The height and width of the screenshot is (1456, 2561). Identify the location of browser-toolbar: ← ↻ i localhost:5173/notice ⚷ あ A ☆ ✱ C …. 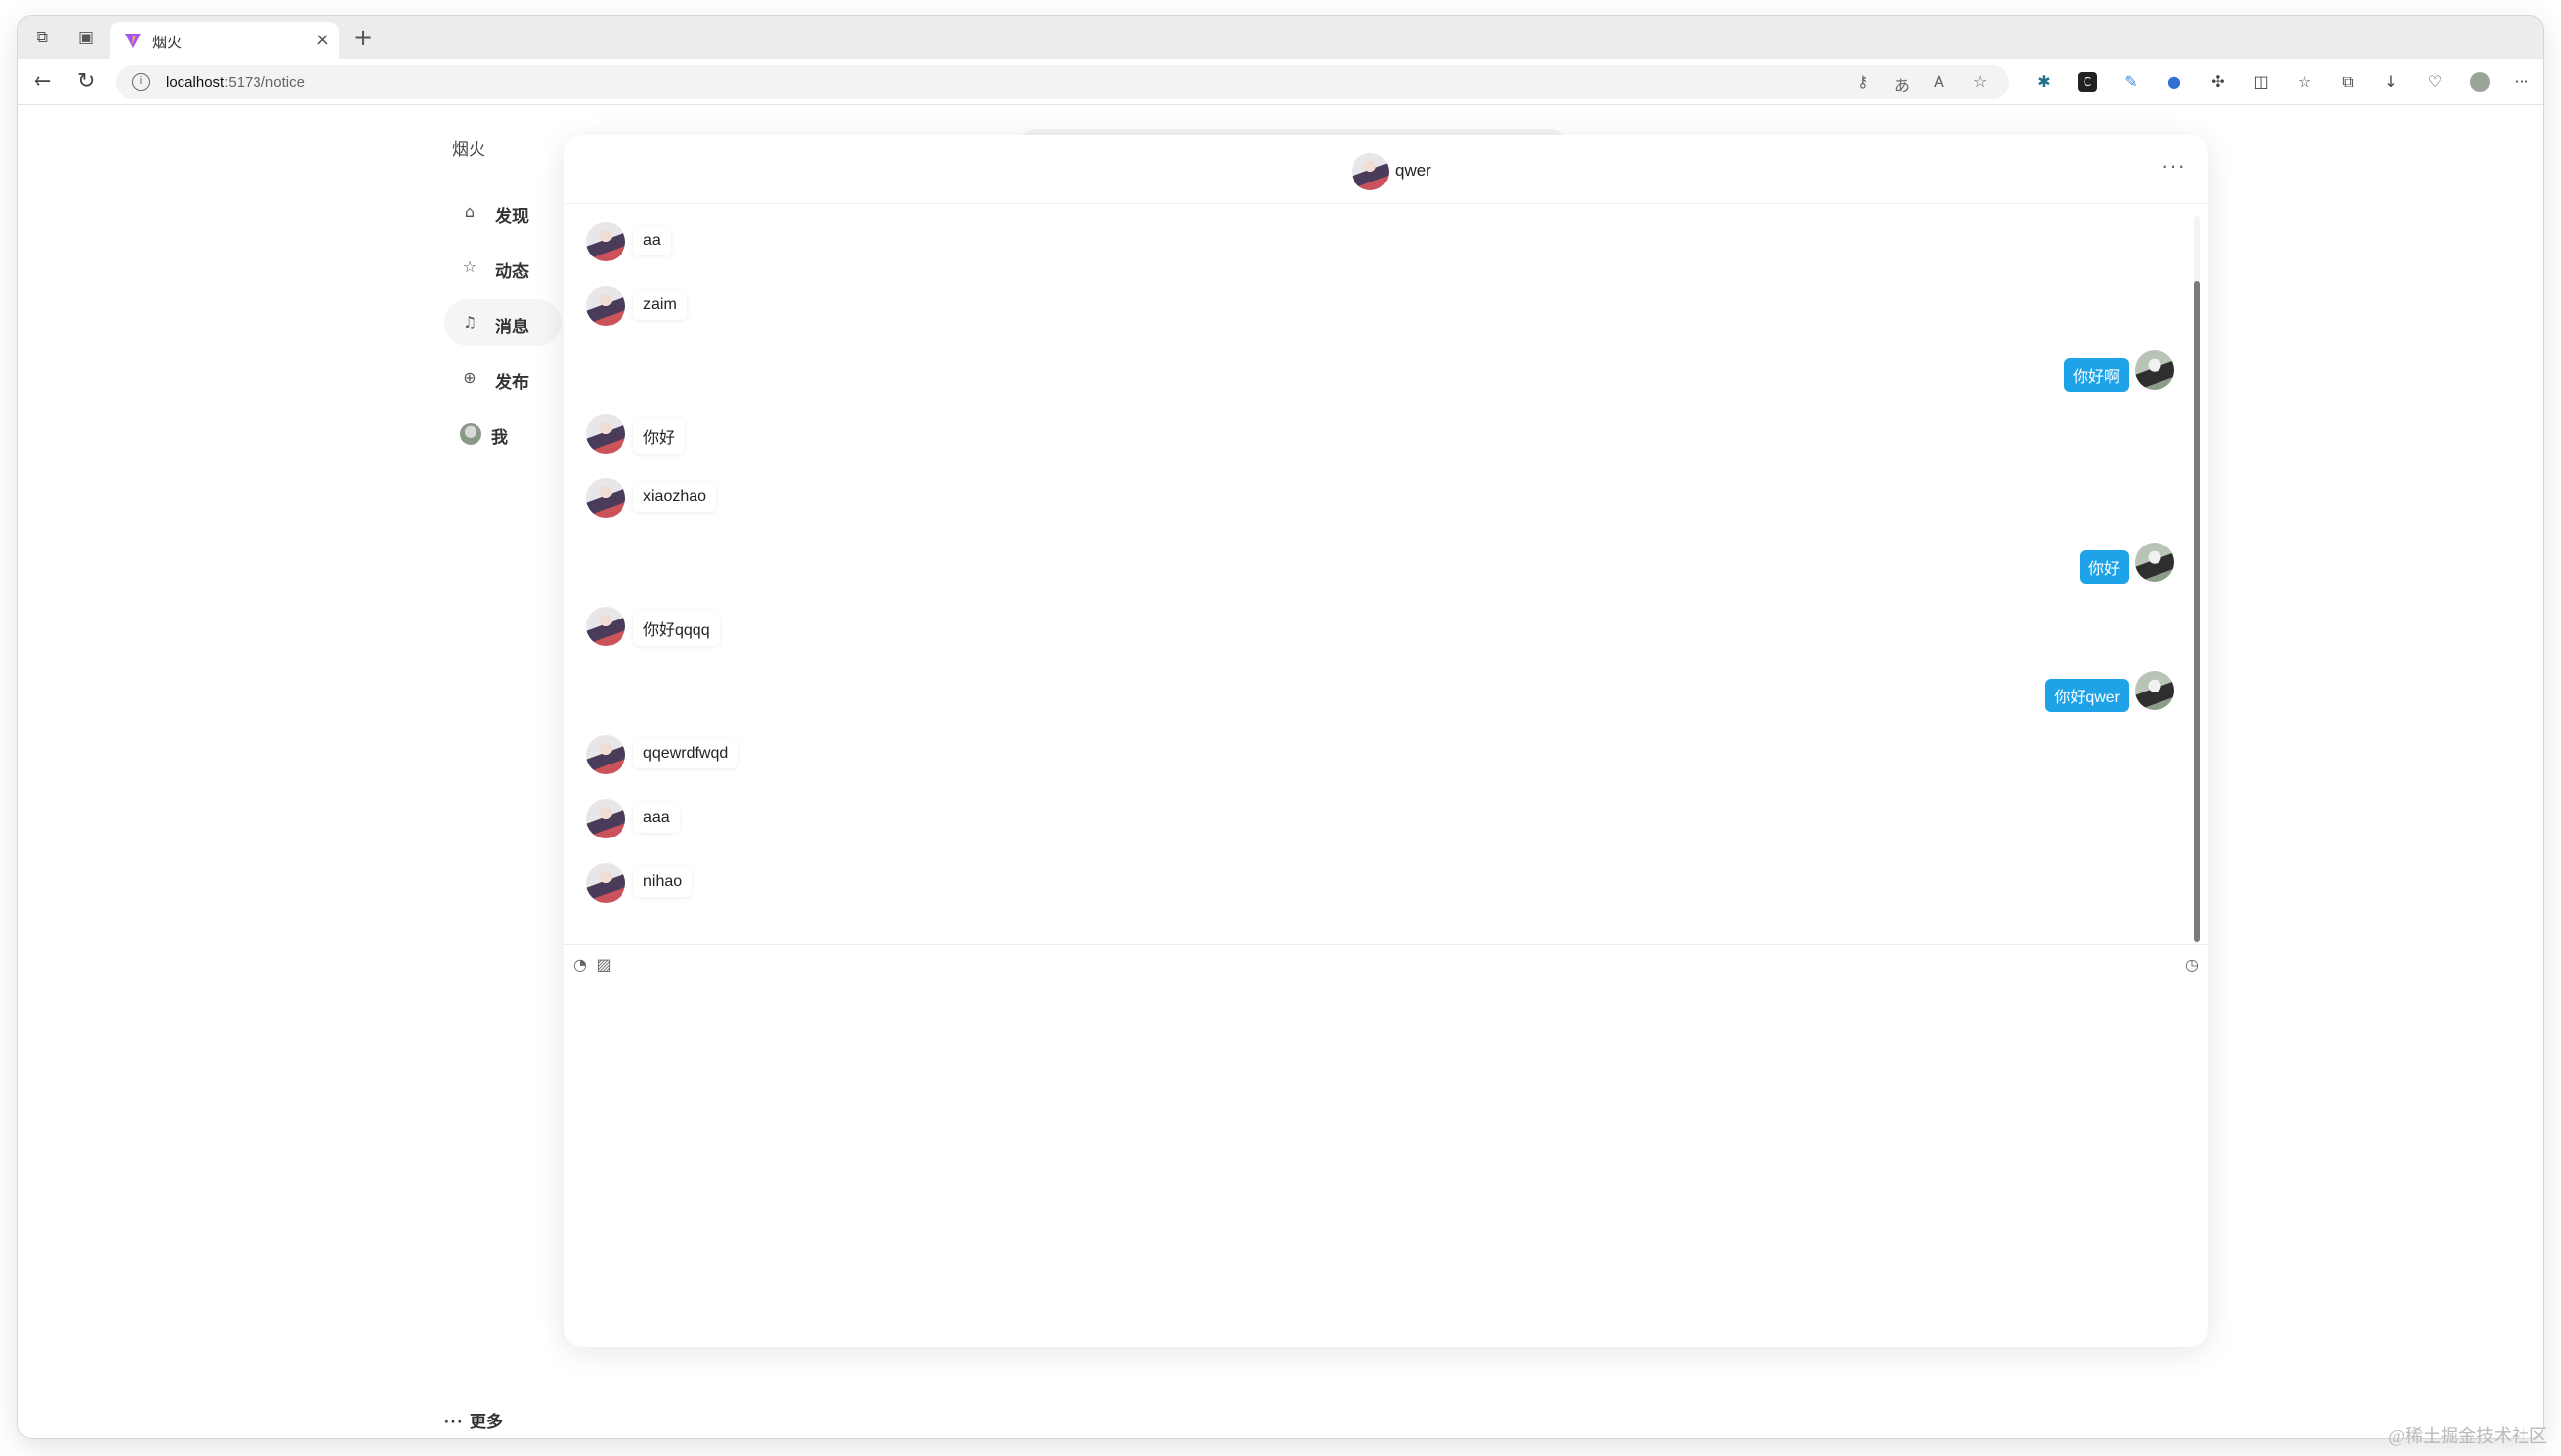
(1280, 82).